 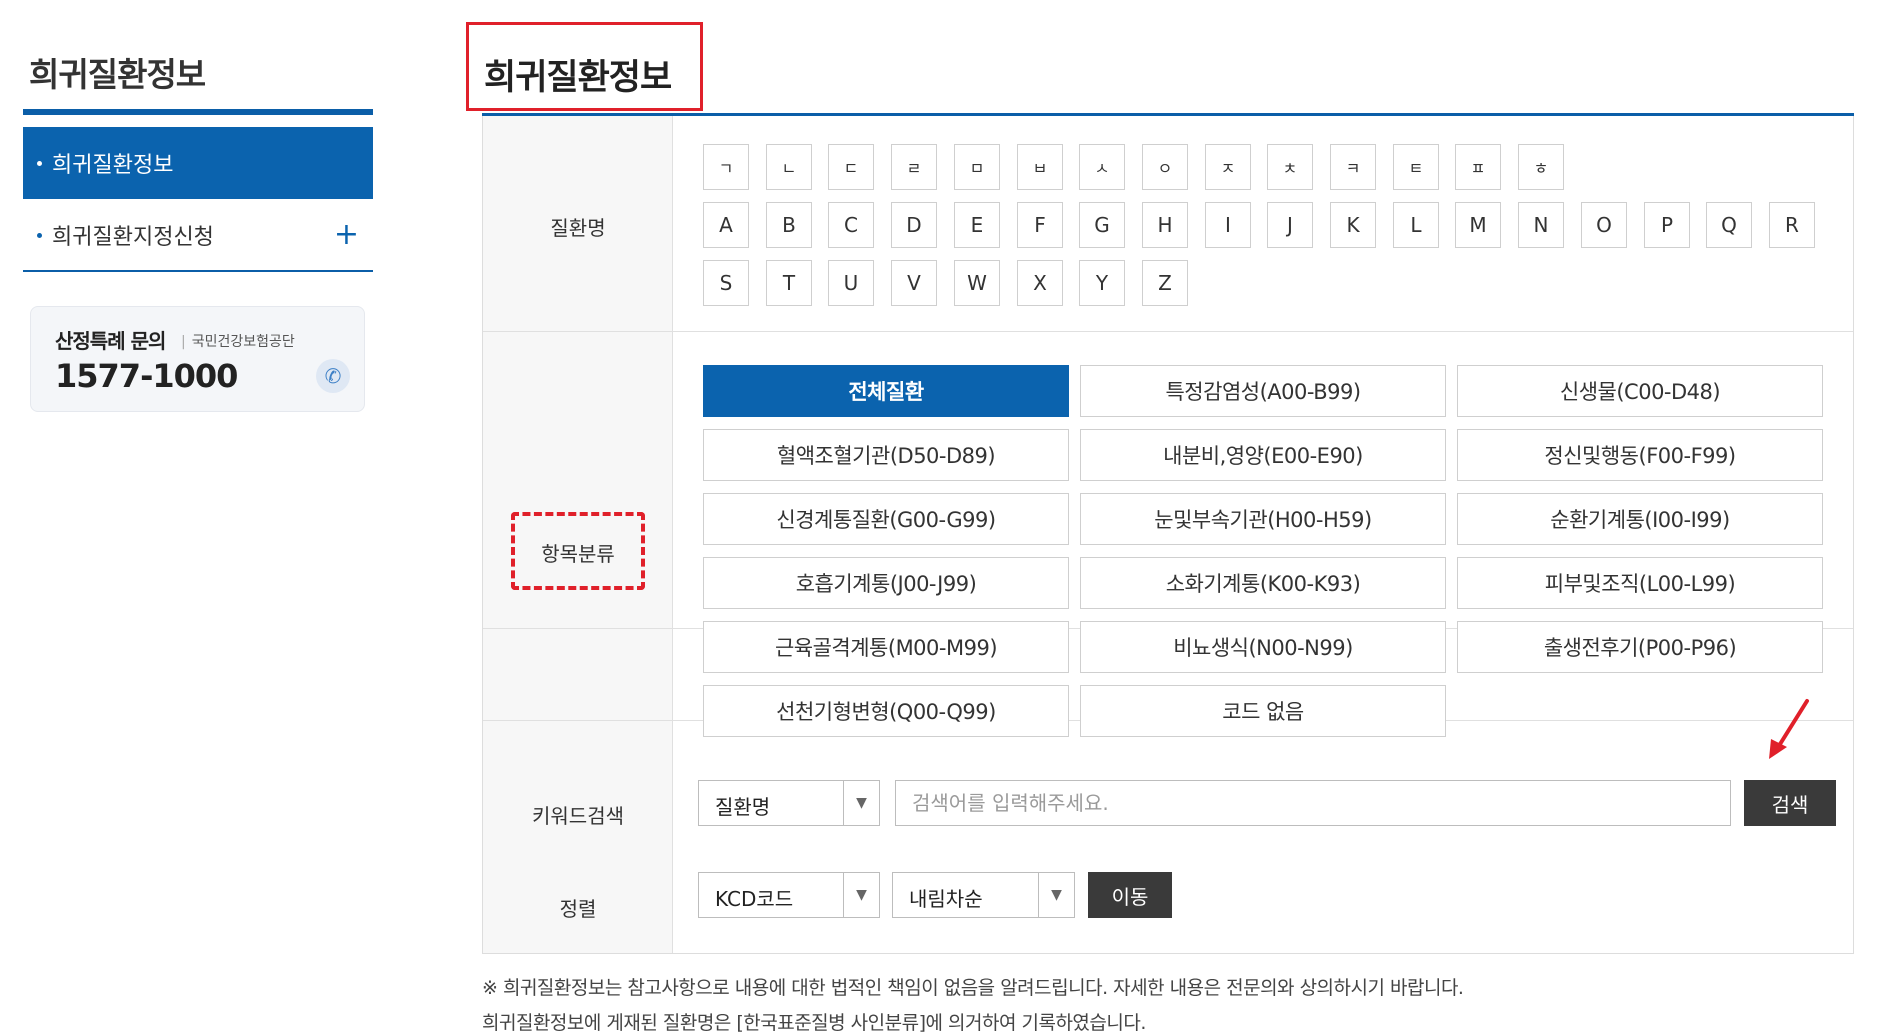 I want to click on category-button: 소화기계통(K00-K93), so click(x=1263, y=583).